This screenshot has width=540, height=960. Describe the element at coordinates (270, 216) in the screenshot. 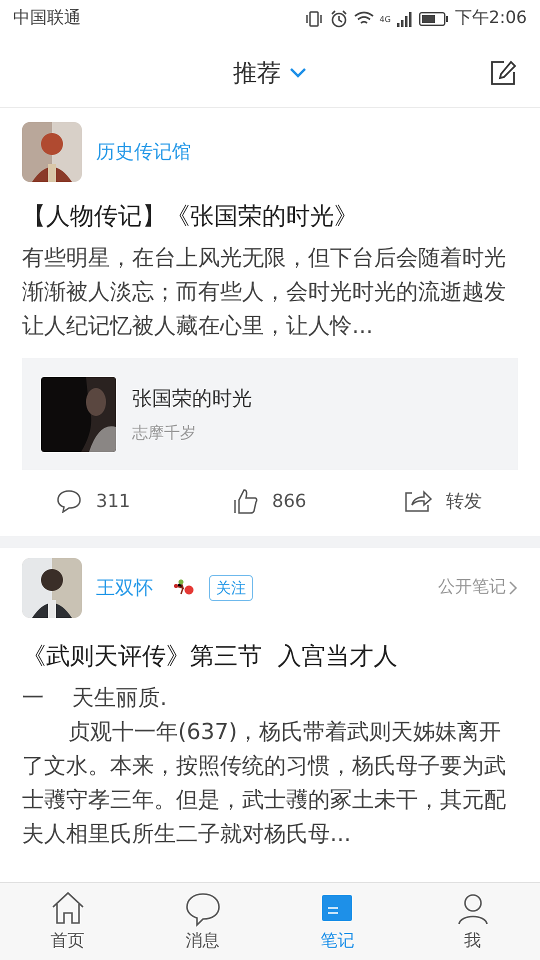

I see `post-title: 【人物传记】《张国荣的时光》` at that location.